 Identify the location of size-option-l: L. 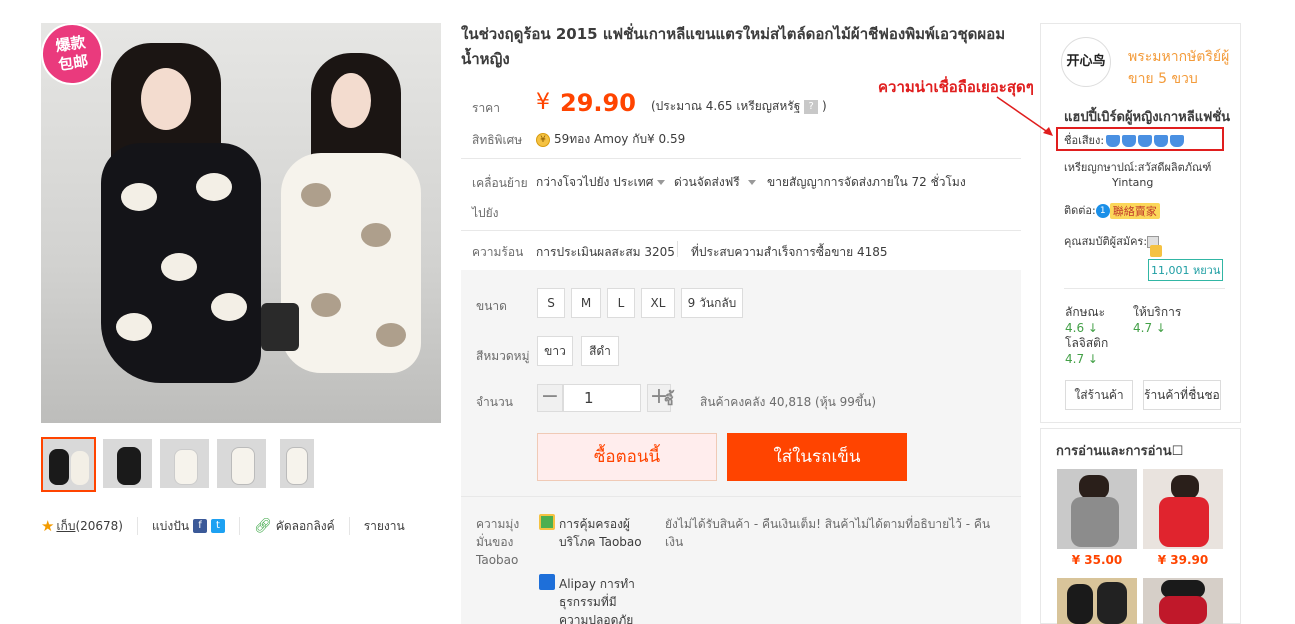
(621, 303).